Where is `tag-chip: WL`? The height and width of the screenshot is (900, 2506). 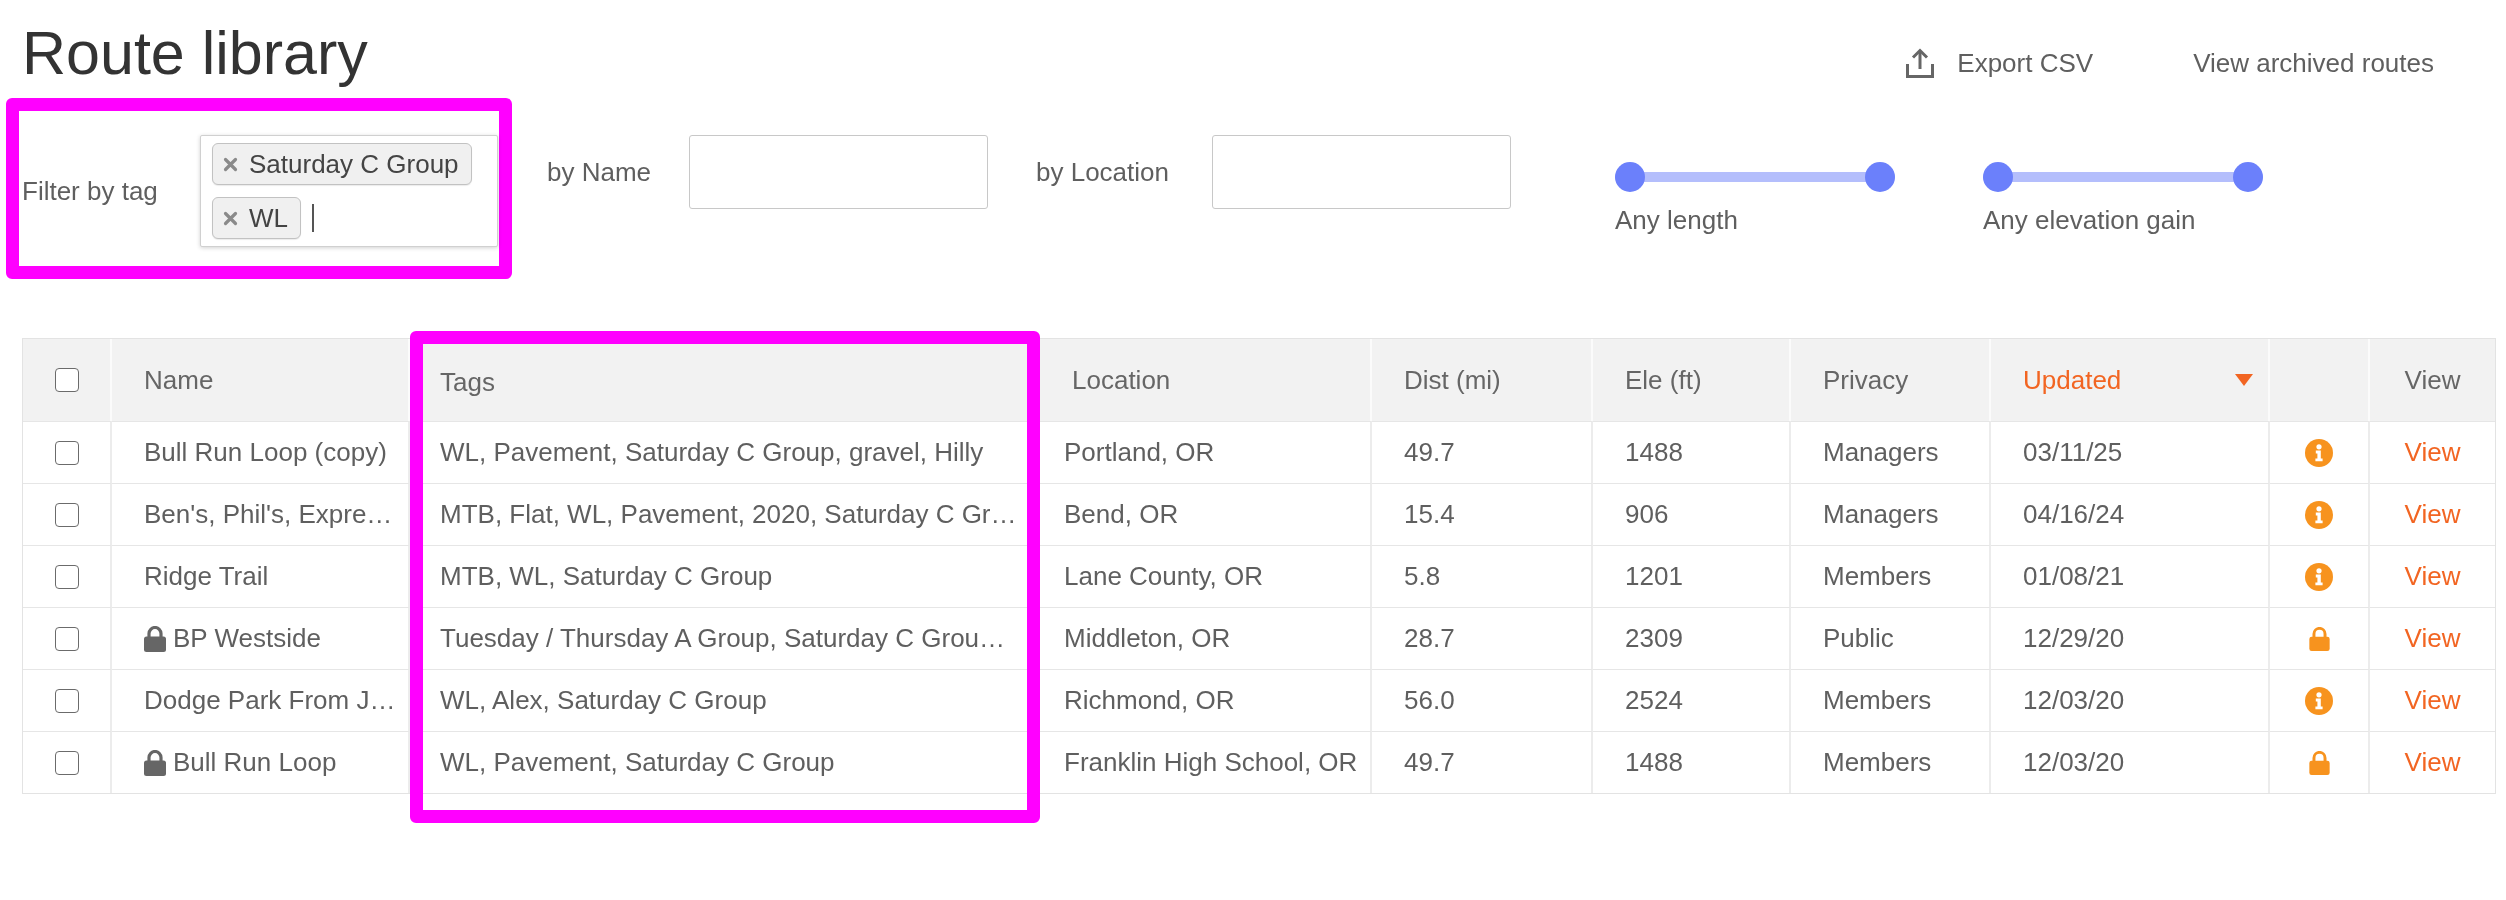
tag-chip: WL is located at coordinates (256, 218).